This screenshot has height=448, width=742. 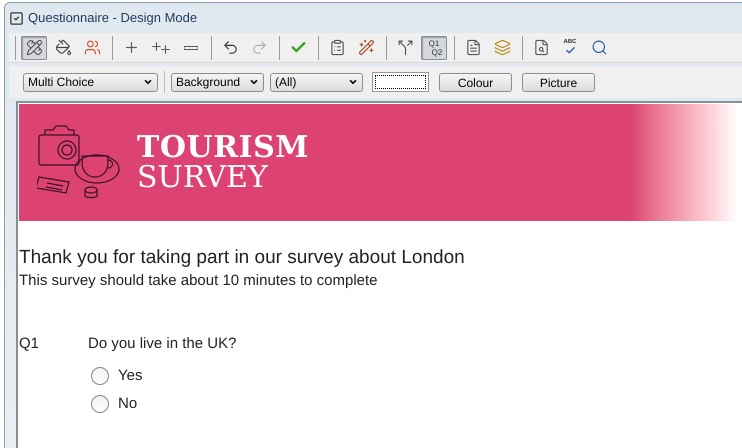 I want to click on clipboard-icon, so click(x=337, y=47).